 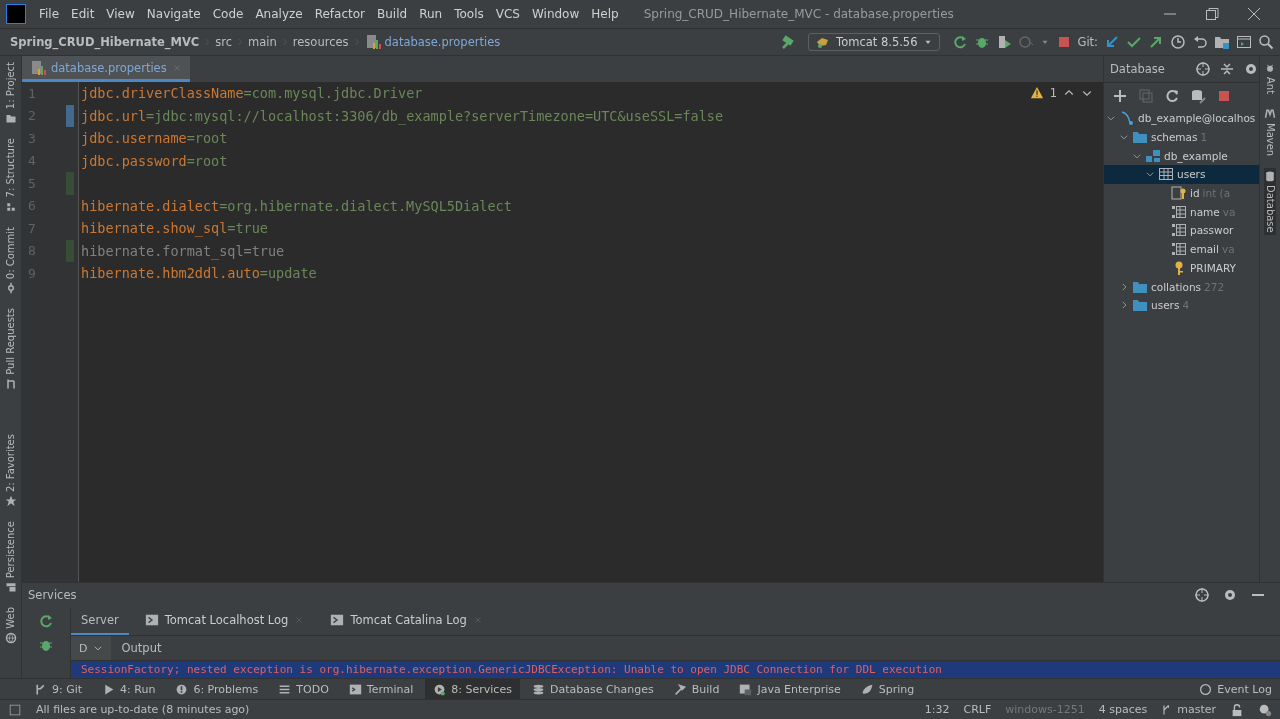 What do you see at coordinates (507, 14) in the screenshot?
I see `menu-item: VCS` at bounding box center [507, 14].